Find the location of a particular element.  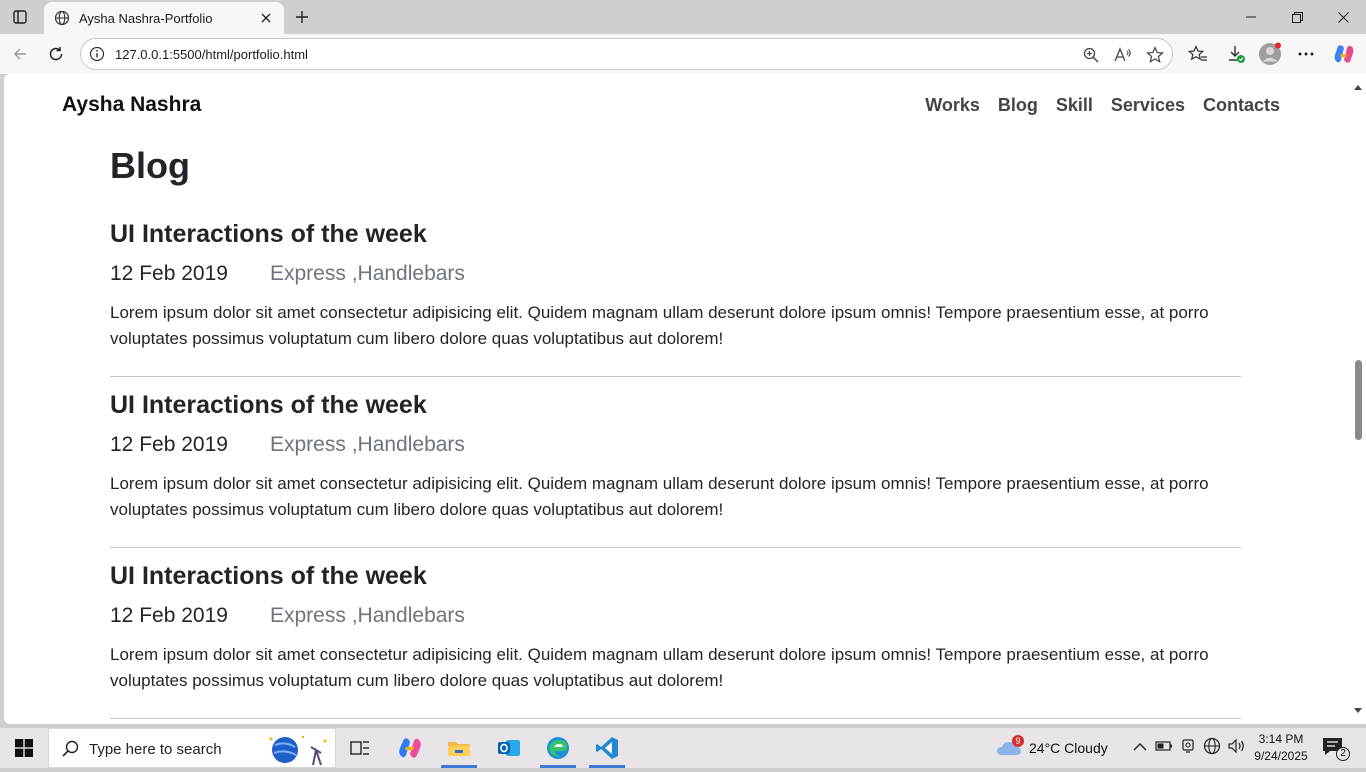

read-aloud-icon is located at coordinates (1123, 55).